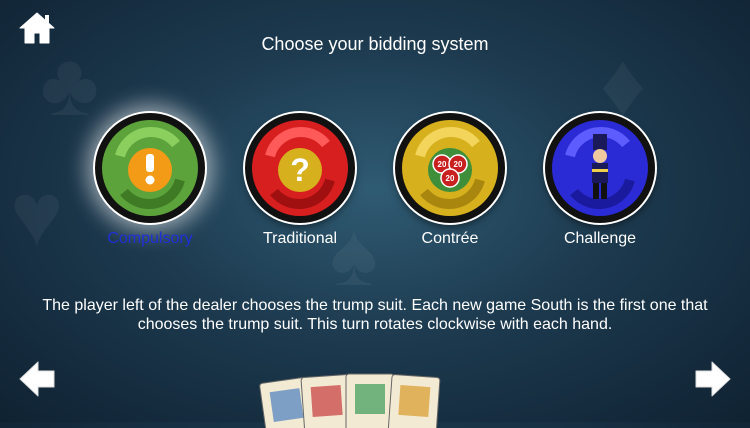 The height and width of the screenshot is (428, 750). Describe the element at coordinates (600, 238) in the screenshot. I see `option-label-challenge: Challenge` at that location.